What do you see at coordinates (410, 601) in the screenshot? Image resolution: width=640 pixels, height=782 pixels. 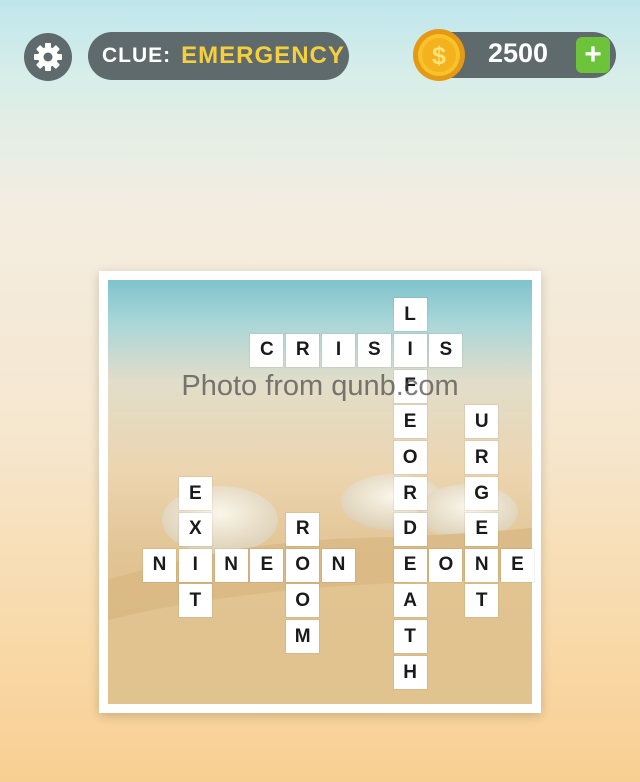 I see `letter-tile: A` at bounding box center [410, 601].